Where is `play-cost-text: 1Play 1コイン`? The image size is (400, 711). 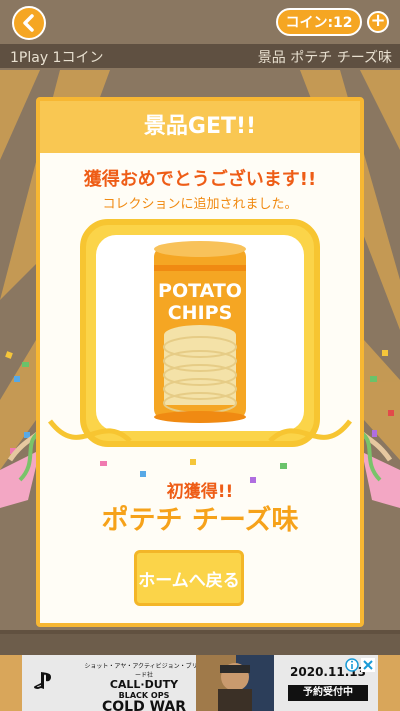 play-cost-text: 1Play 1コイン is located at coordinates (57, 58).